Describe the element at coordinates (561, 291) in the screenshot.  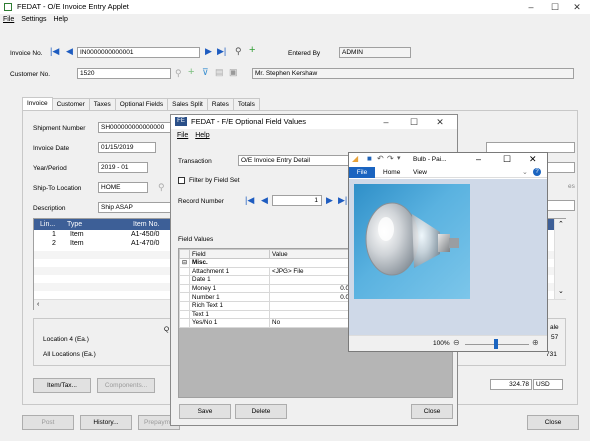
I see `scroll-down-icon: ⌄` at that location.